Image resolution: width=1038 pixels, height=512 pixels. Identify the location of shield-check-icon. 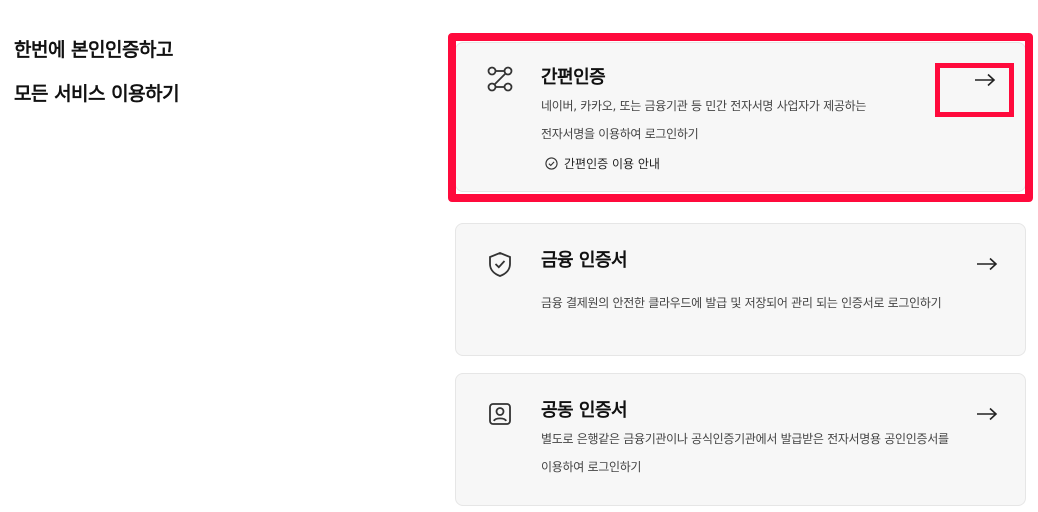
(500, 264).